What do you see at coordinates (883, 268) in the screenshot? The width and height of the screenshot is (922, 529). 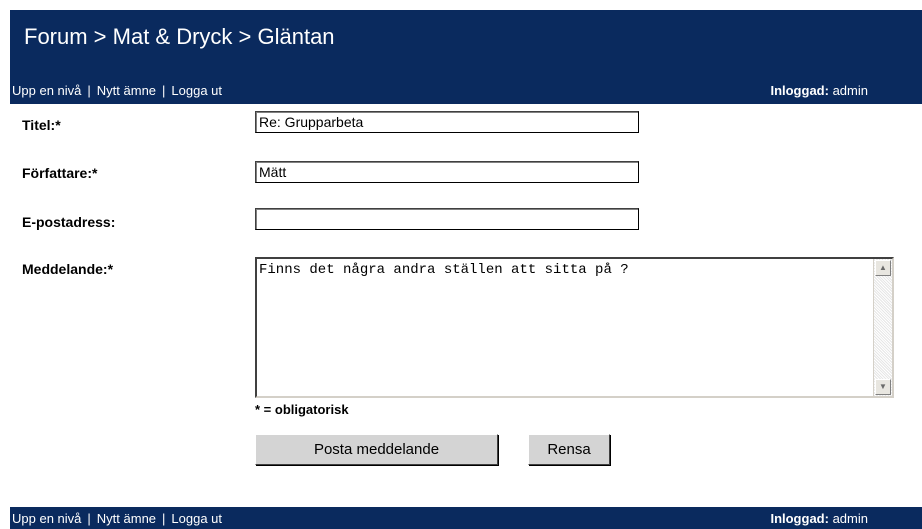 I see `scroll-up-arrow-icon: ▲` at bounding box center [883, 268].